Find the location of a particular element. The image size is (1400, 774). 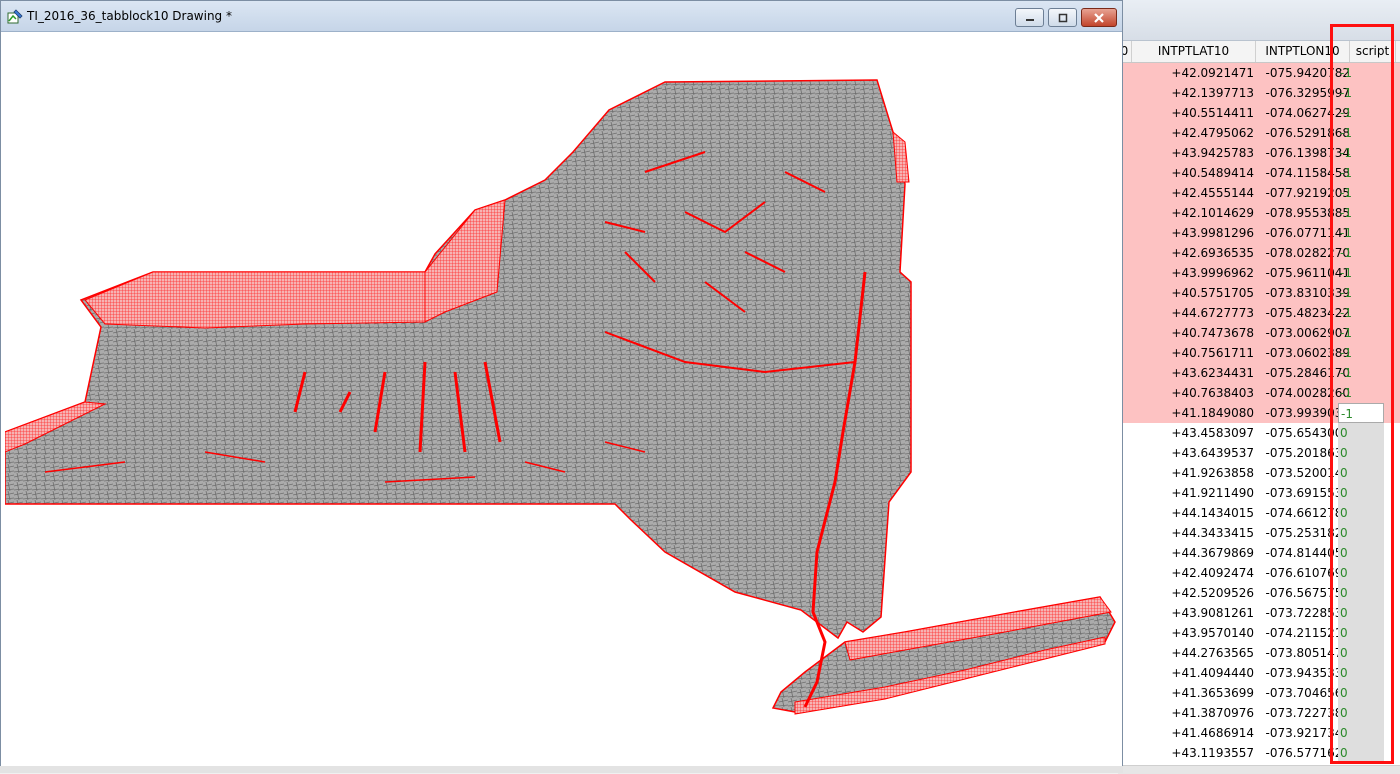

cell-intptlon10: -075.2531821 is located at coordinates (1303, 533).